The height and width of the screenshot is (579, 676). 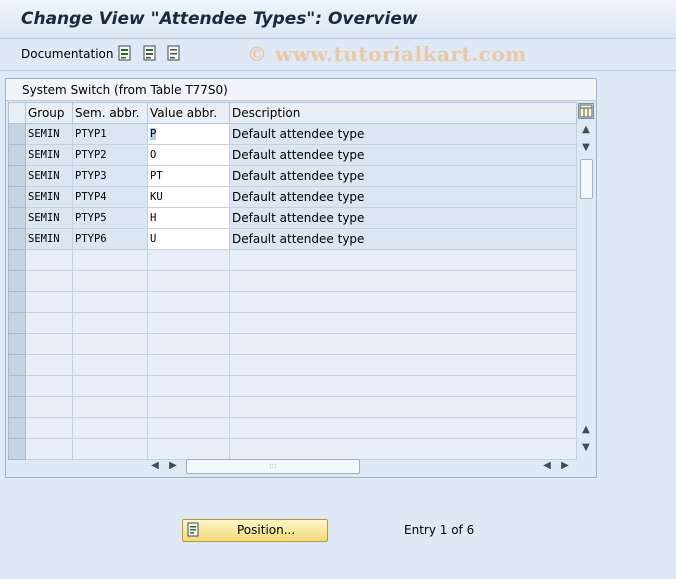 I want to click on table-row: SEMIN PTYP5 H Default attendee type, so click(x=292, y=218).